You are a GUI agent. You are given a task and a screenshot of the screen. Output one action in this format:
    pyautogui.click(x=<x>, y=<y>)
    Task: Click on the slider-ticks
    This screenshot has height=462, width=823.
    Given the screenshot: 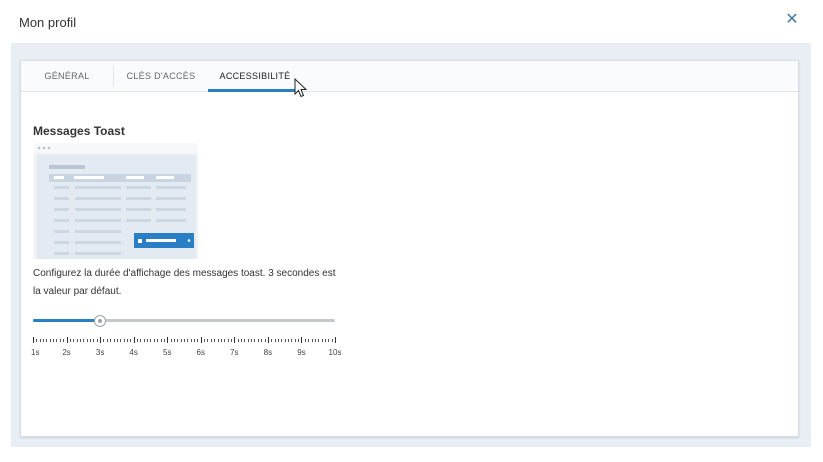 What is the action you would take?
    pyautogui.click(x=184, y=342)
    